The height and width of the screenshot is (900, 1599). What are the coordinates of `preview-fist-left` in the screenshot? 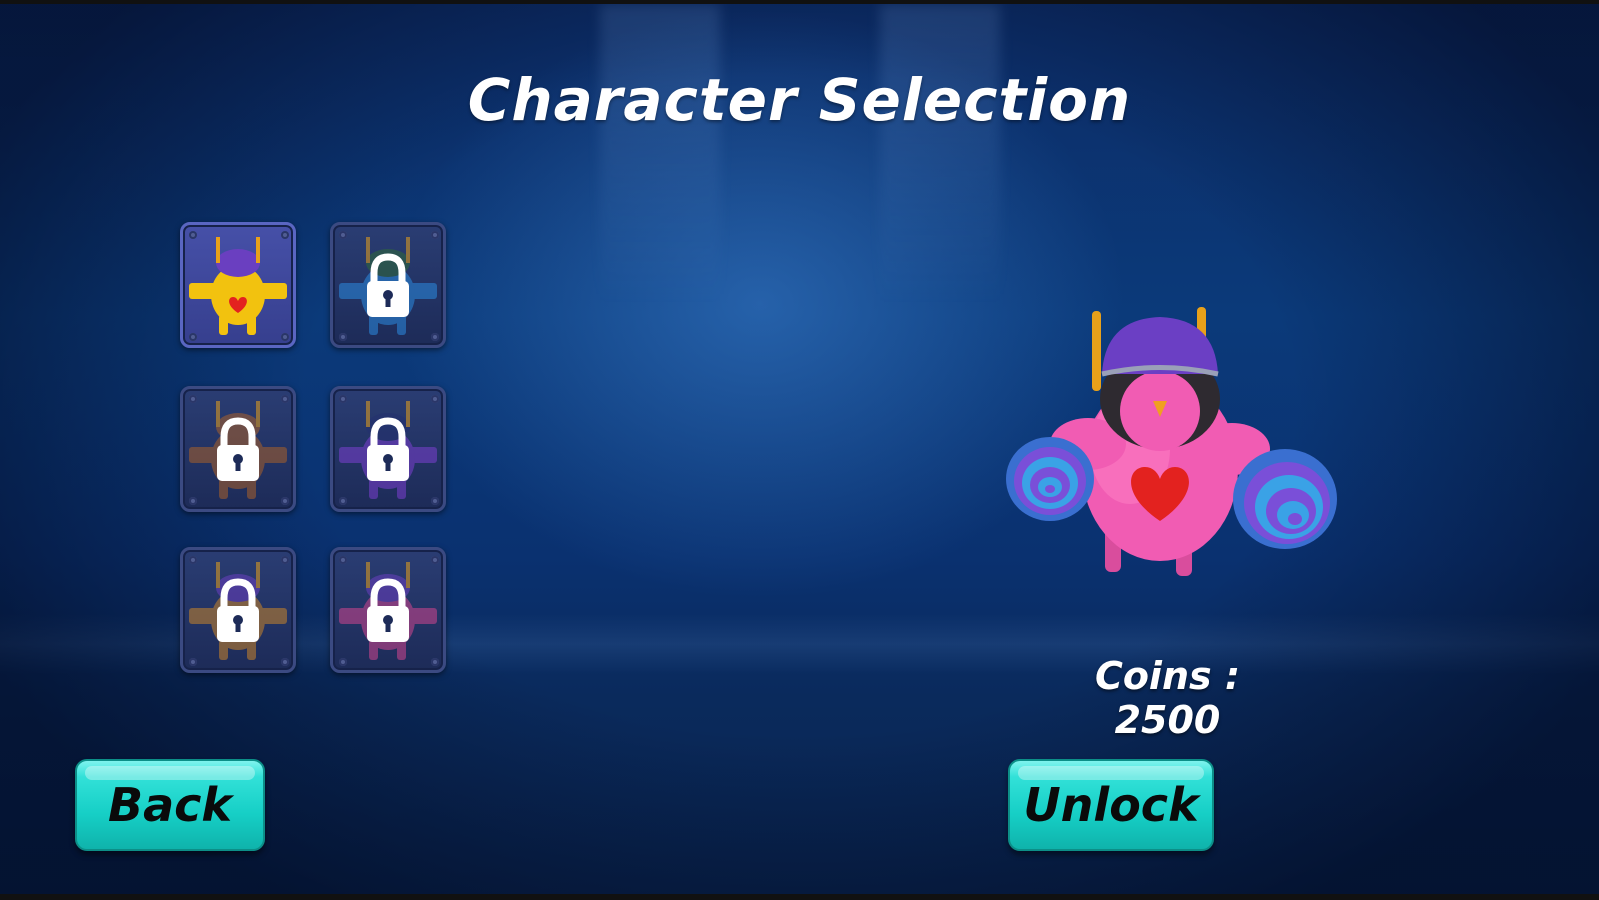 It's located at (1050, 479).